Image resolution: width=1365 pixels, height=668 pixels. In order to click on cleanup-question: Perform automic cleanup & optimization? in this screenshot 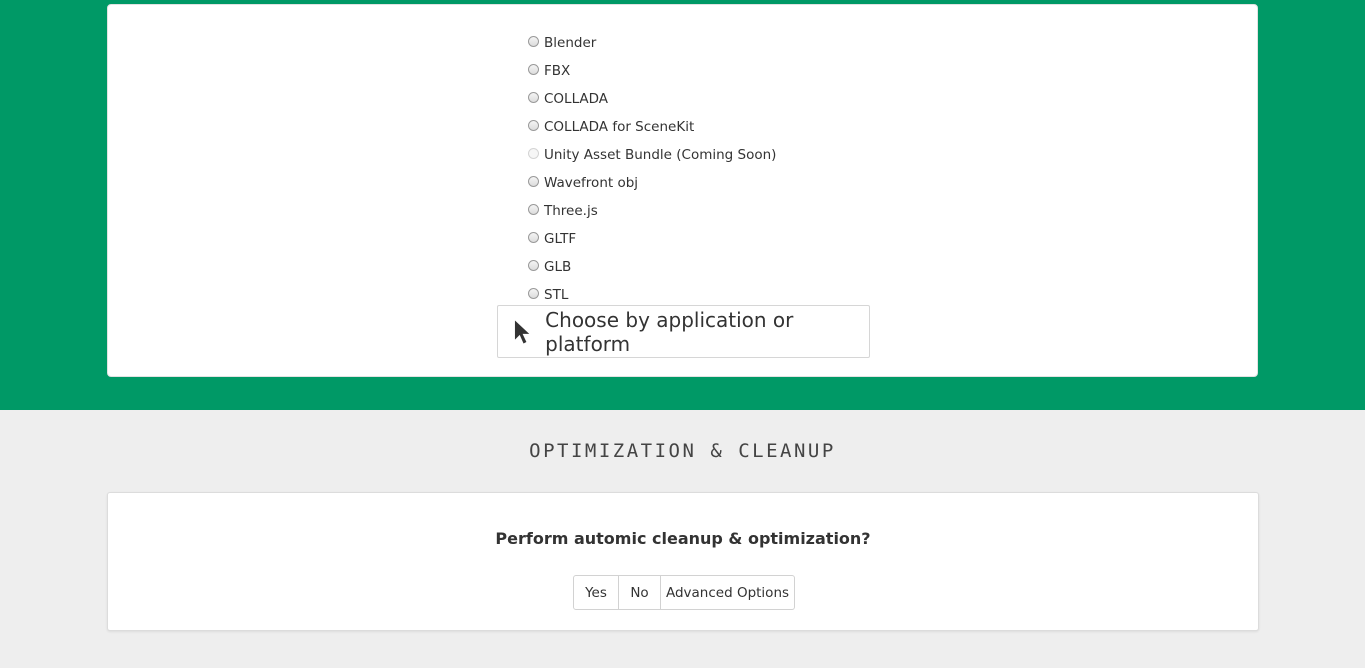, I will do `click(683, 538)`.